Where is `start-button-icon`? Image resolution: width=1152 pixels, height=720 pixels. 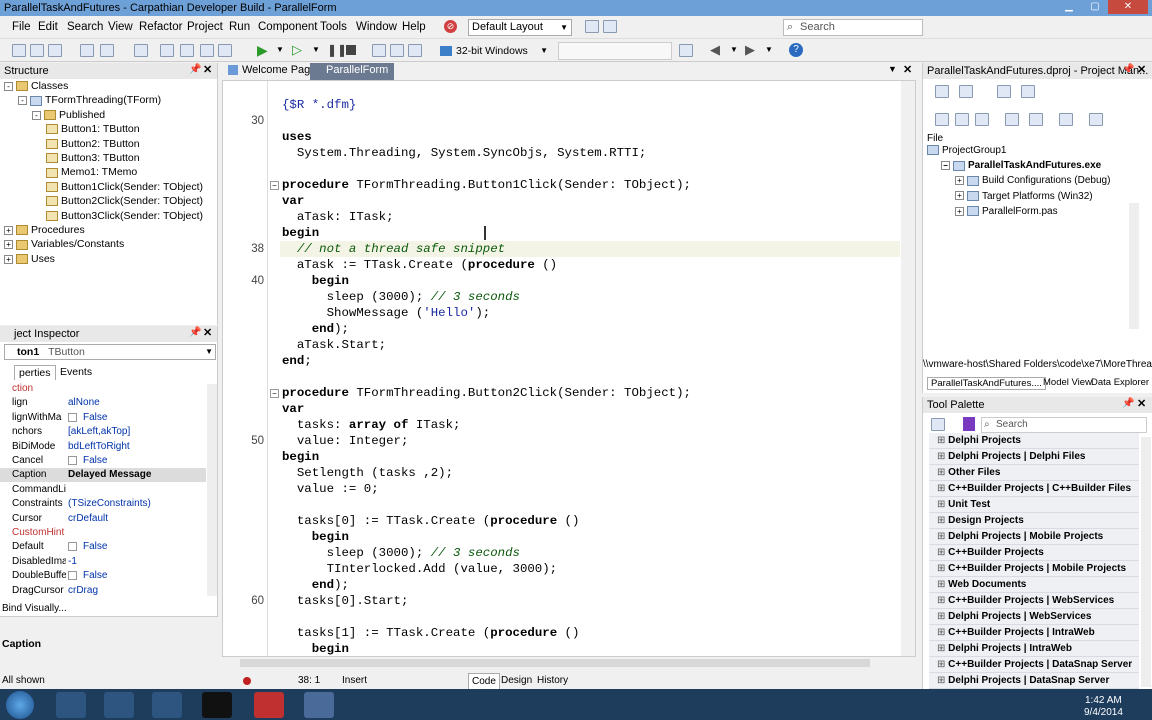 start-button-icon is located at coordinates (20, 705).